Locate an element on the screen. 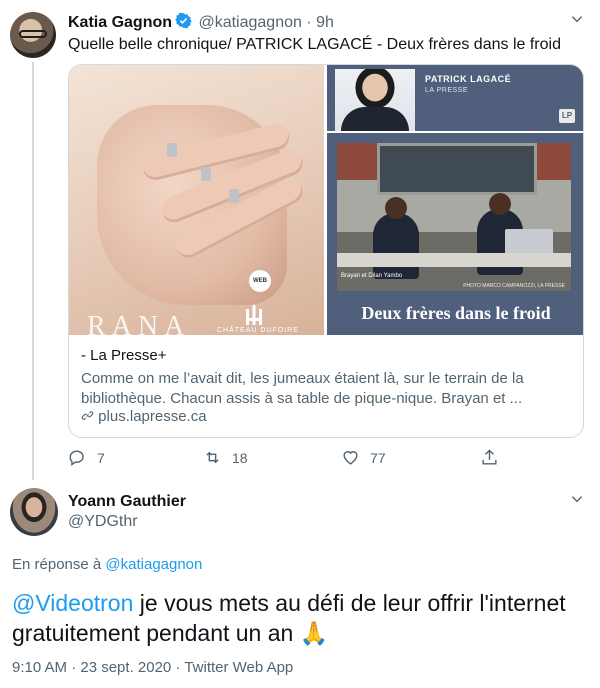  link-icon is located at coordinates (87, 415).